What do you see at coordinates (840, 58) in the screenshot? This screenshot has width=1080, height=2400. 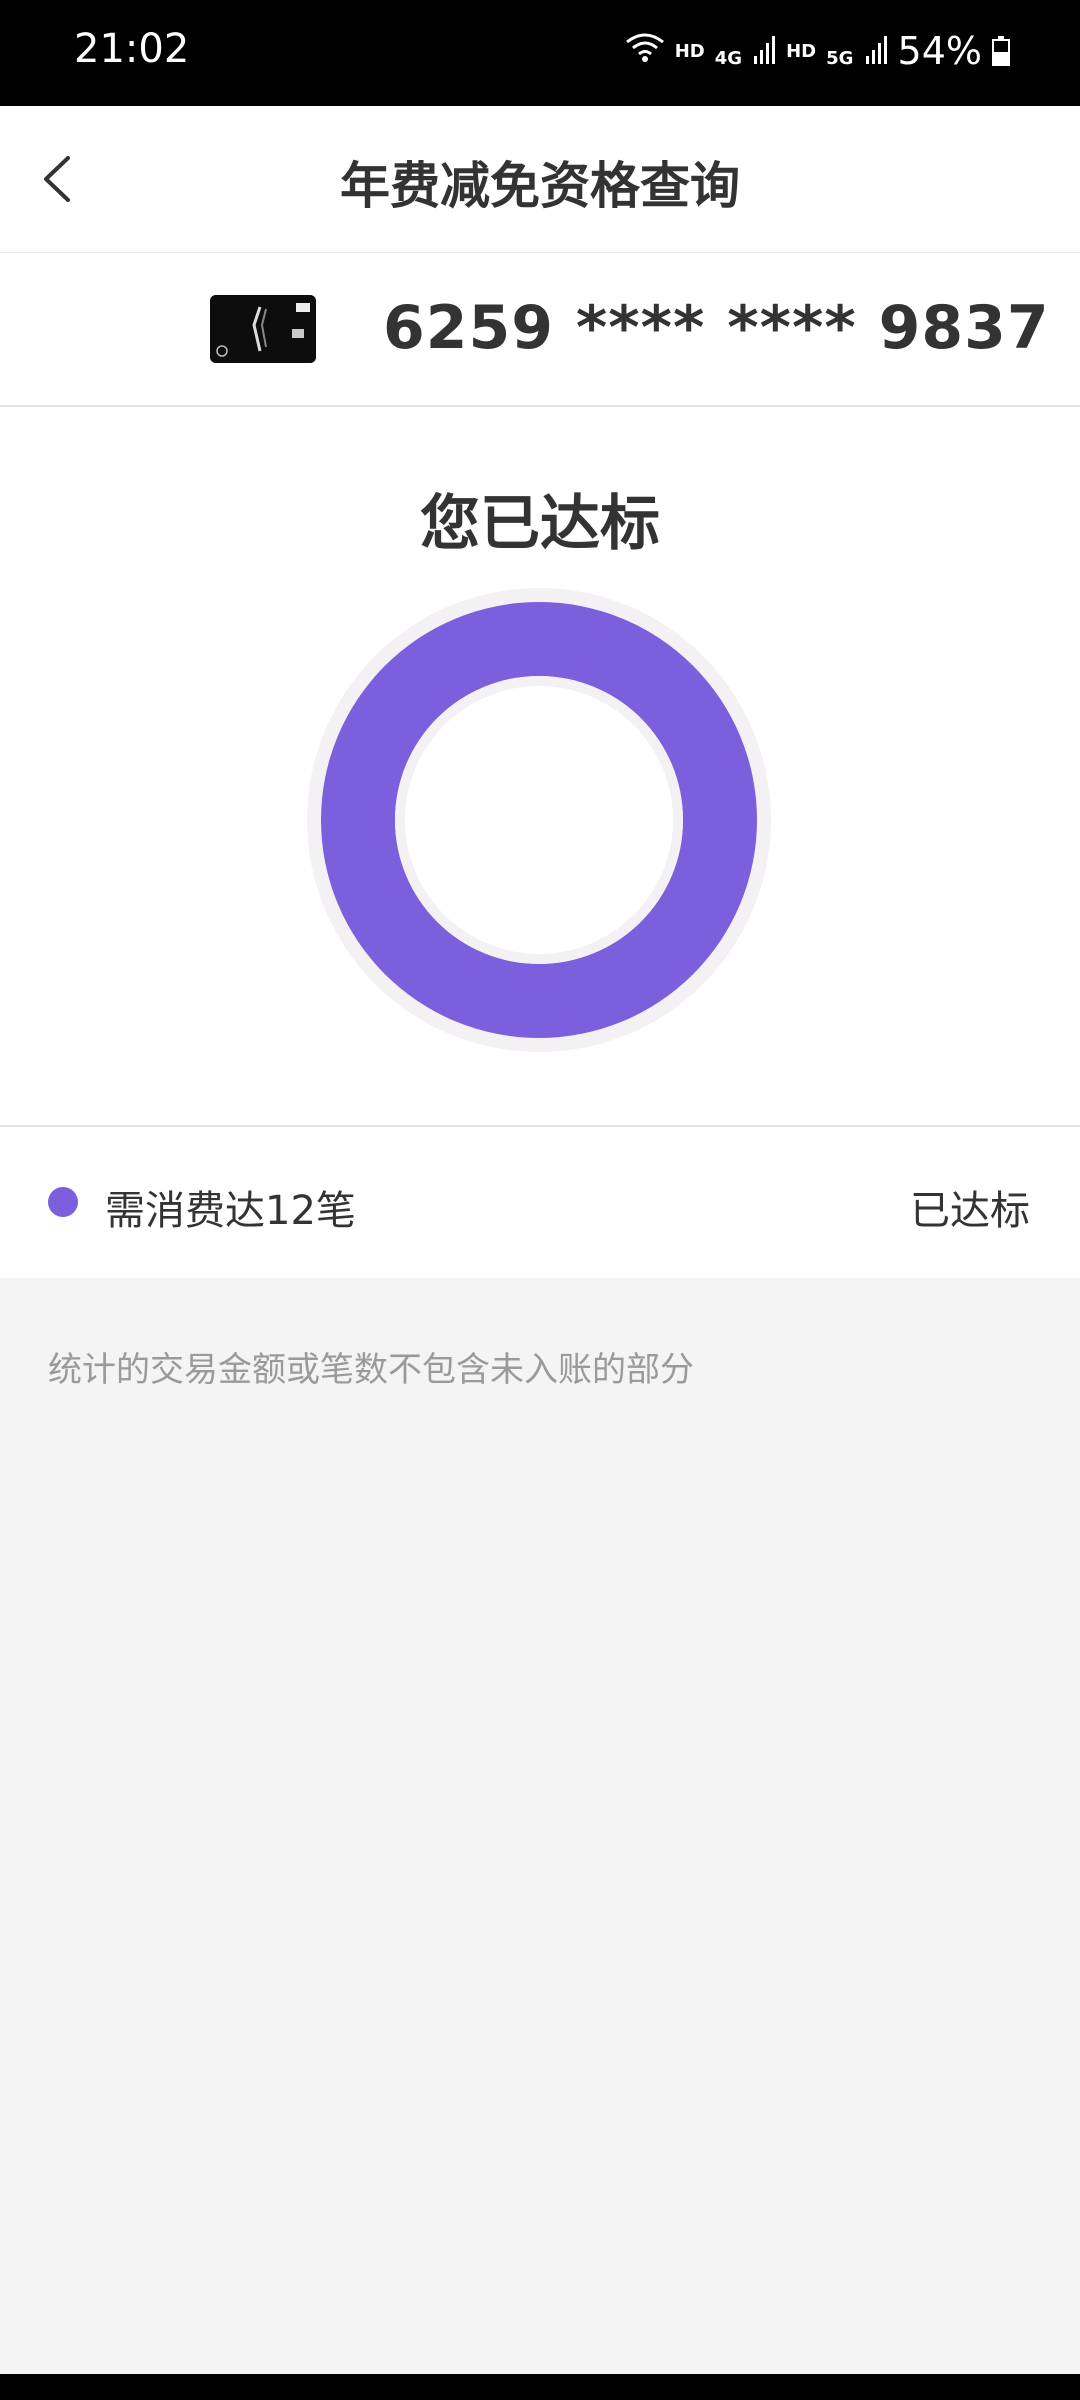 I see `network-type-label: 5G` at bounding box center [840, 58].